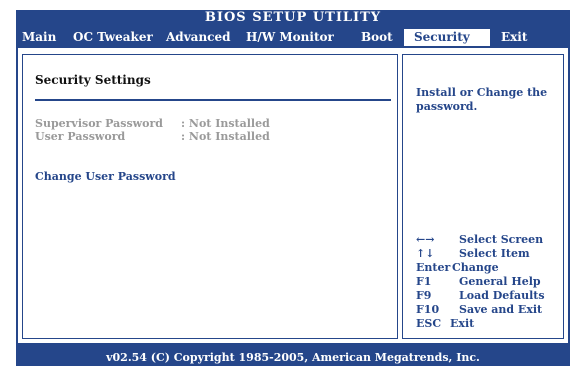 The image size is (585, 377). I want to click on section-heading: Security Settings, so click(93, 80).